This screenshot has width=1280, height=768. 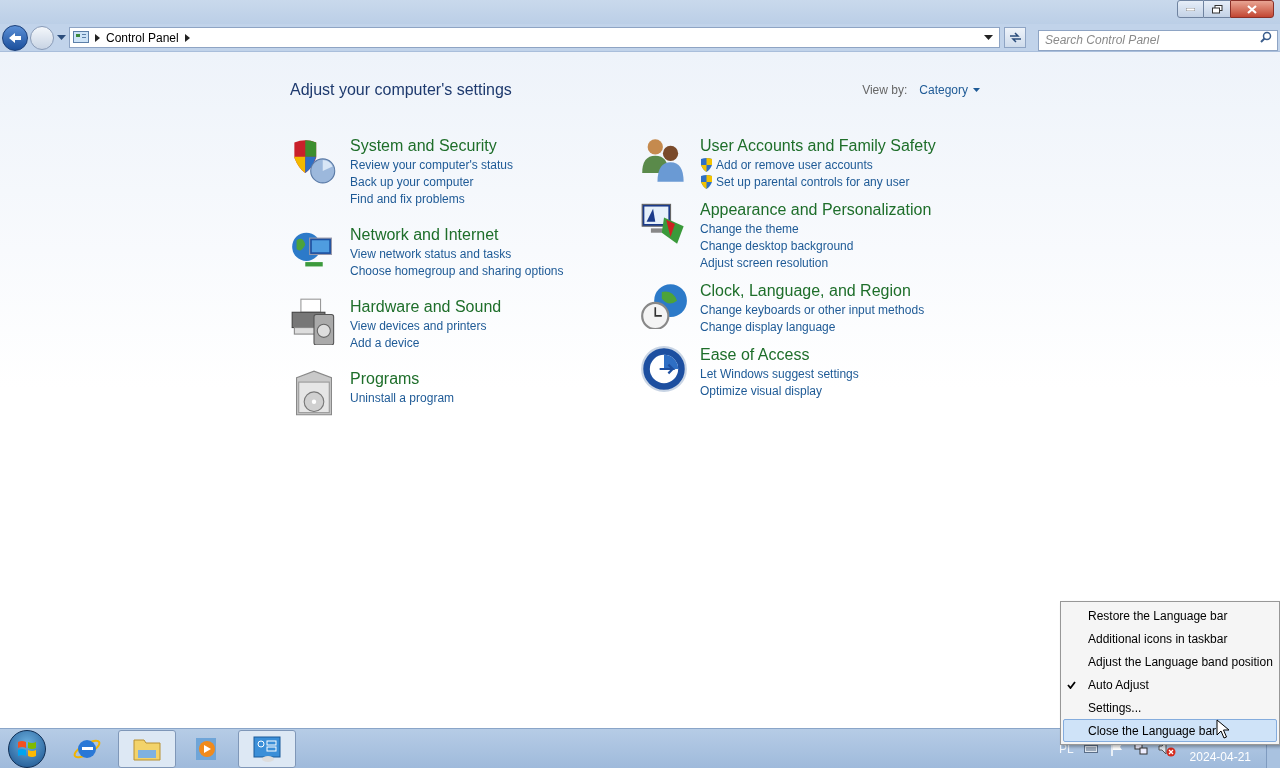 What do you see at coordinates (777, 245) in the screenshot?
I see `task-link: Change desktop background` at bounding box center [777, 245].